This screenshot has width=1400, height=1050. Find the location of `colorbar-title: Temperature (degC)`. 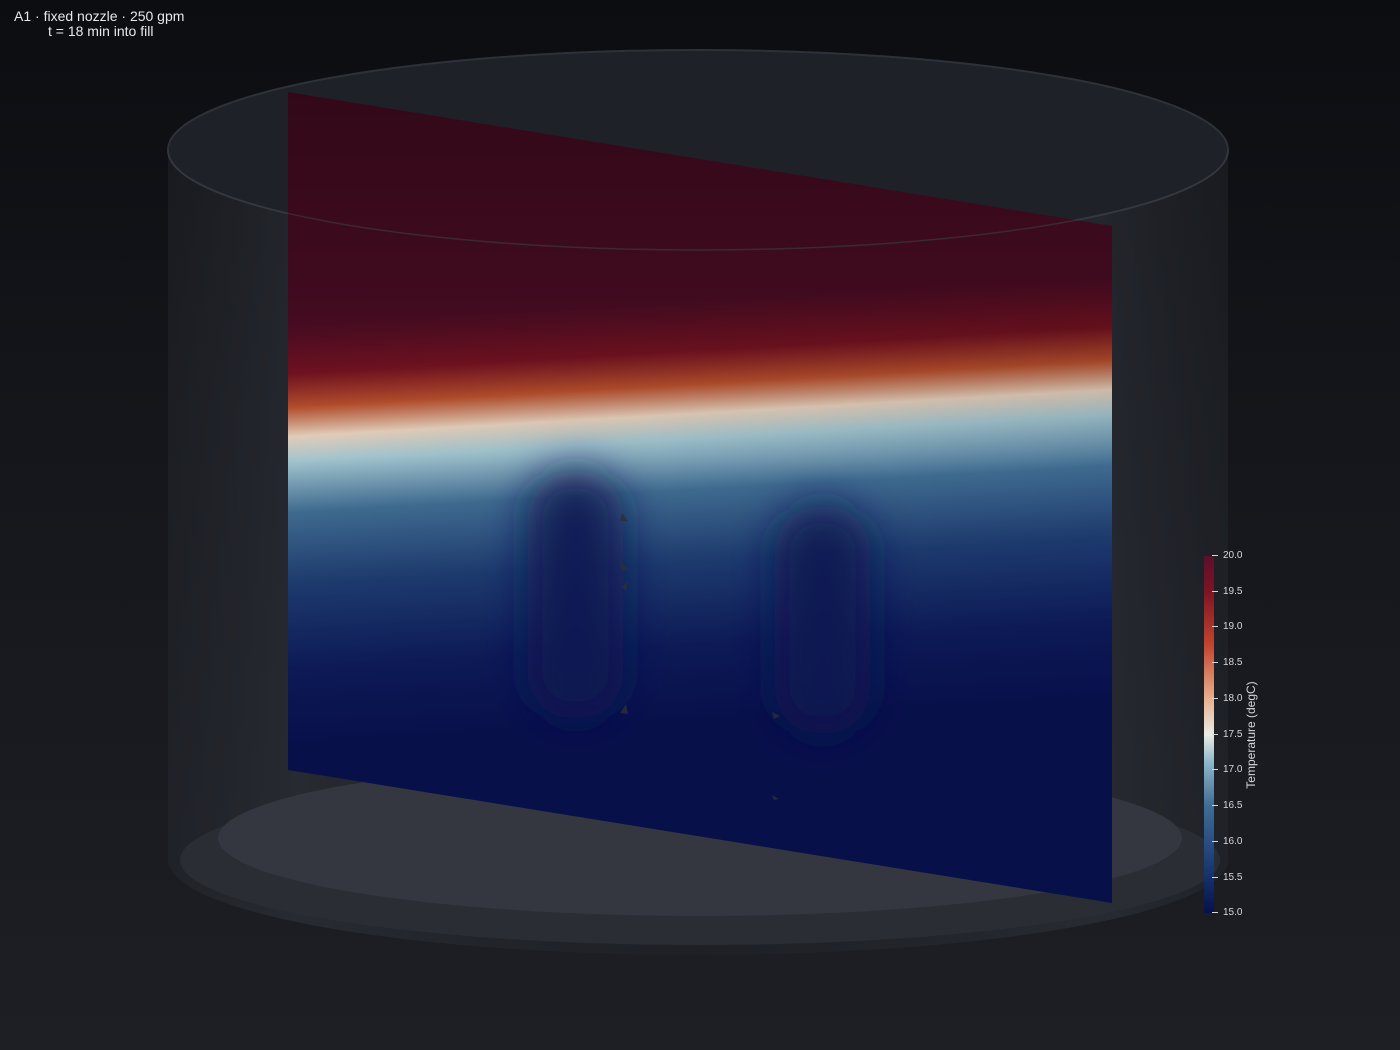

colorbar-title: Temperature (degC) is located at coordinates (1251, 735).